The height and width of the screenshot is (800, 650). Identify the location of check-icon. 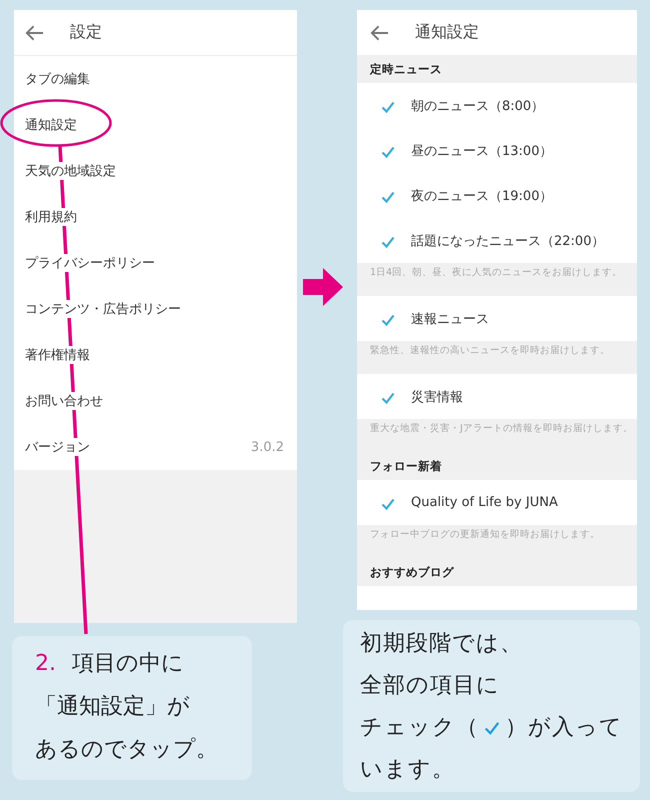
(492, 728).